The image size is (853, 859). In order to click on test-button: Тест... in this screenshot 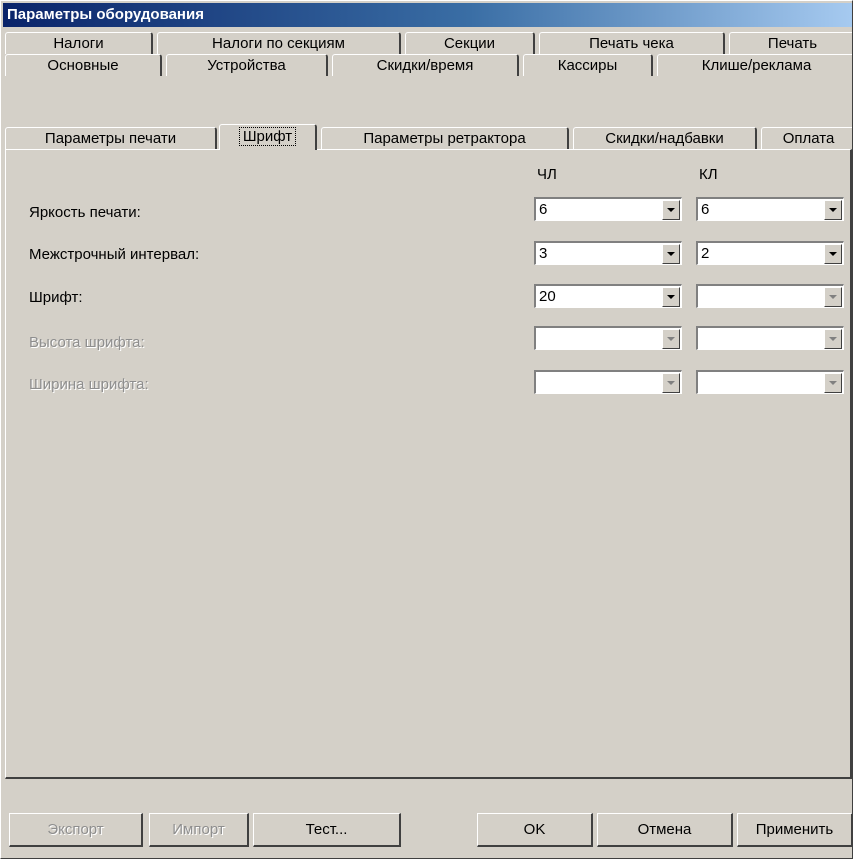, I will do `click(327, 830)`.